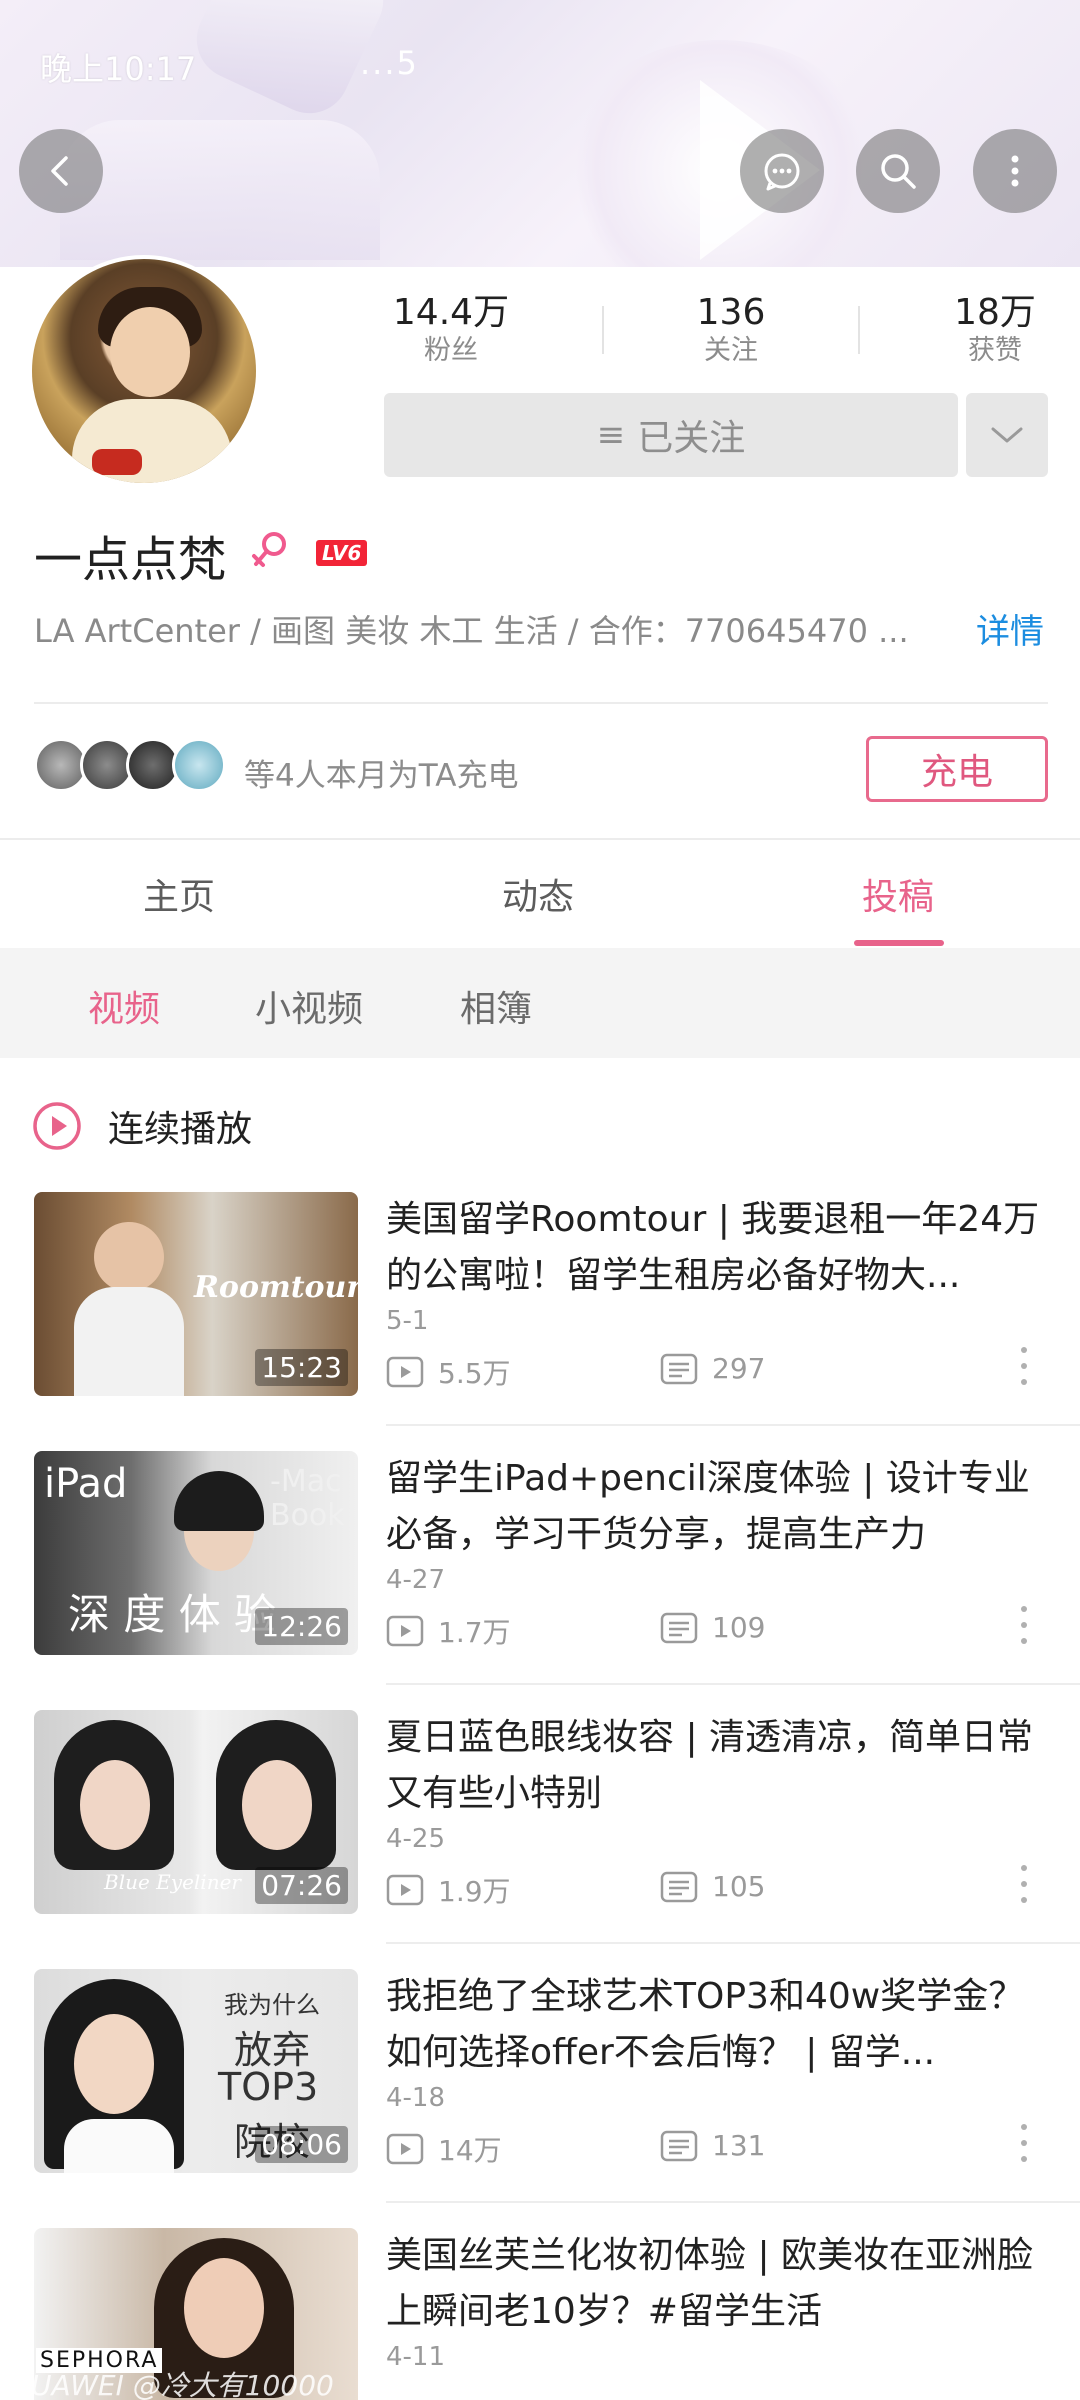  I want to click on stat-fans: 14.4万 粉丝, so click(451, 330).